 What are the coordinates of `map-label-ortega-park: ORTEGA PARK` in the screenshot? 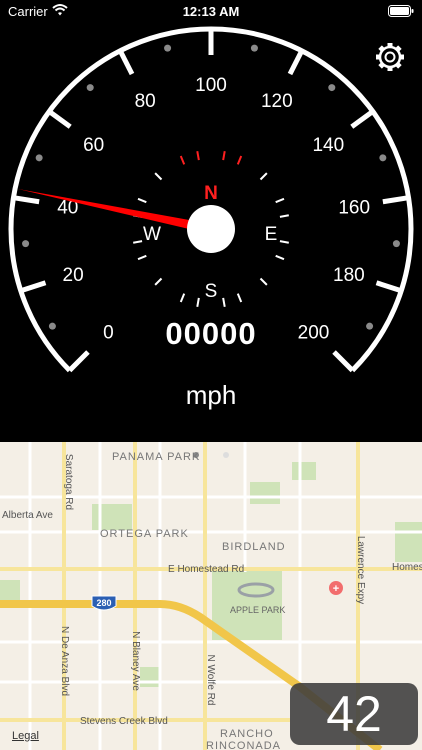 It's located at (144, 534).